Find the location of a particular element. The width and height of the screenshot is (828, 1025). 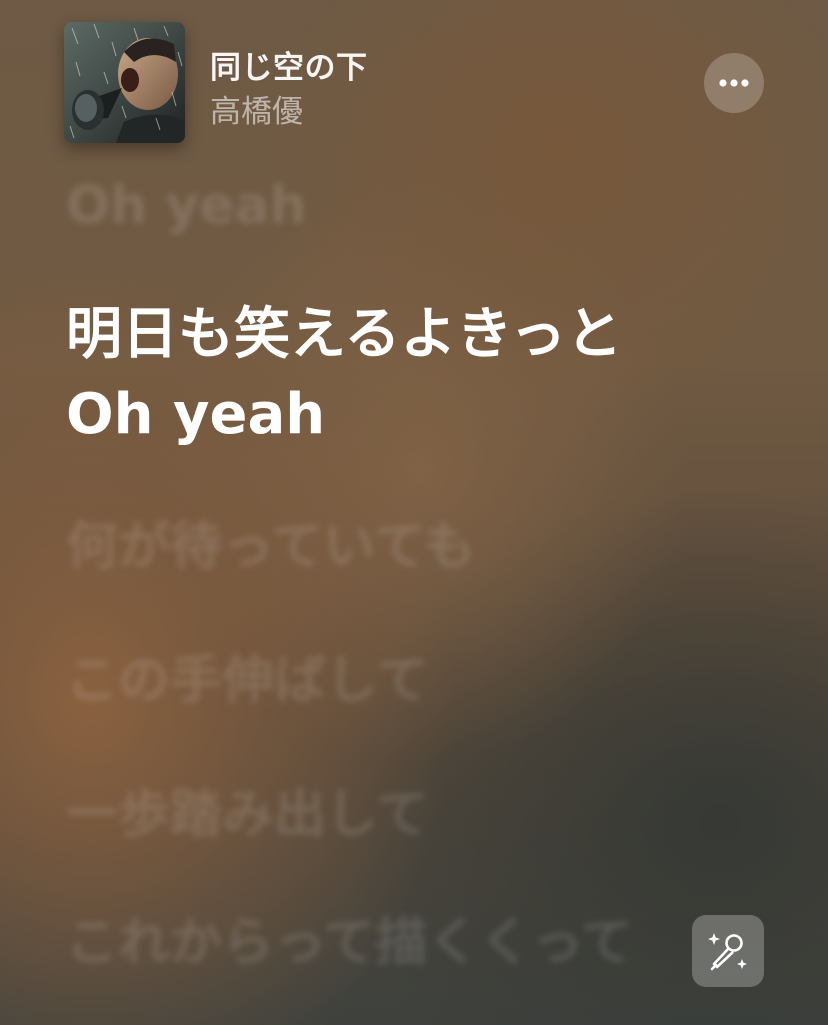

artist-name: 高橋優 is located at coordinates (256, 108).